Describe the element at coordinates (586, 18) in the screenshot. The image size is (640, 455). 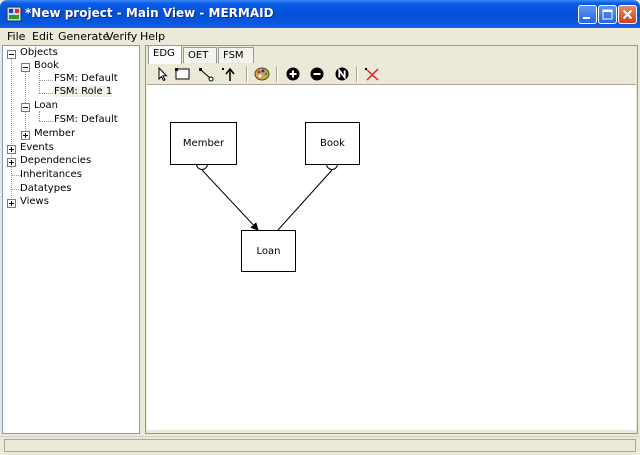
I see `minimize-icon` at that location.